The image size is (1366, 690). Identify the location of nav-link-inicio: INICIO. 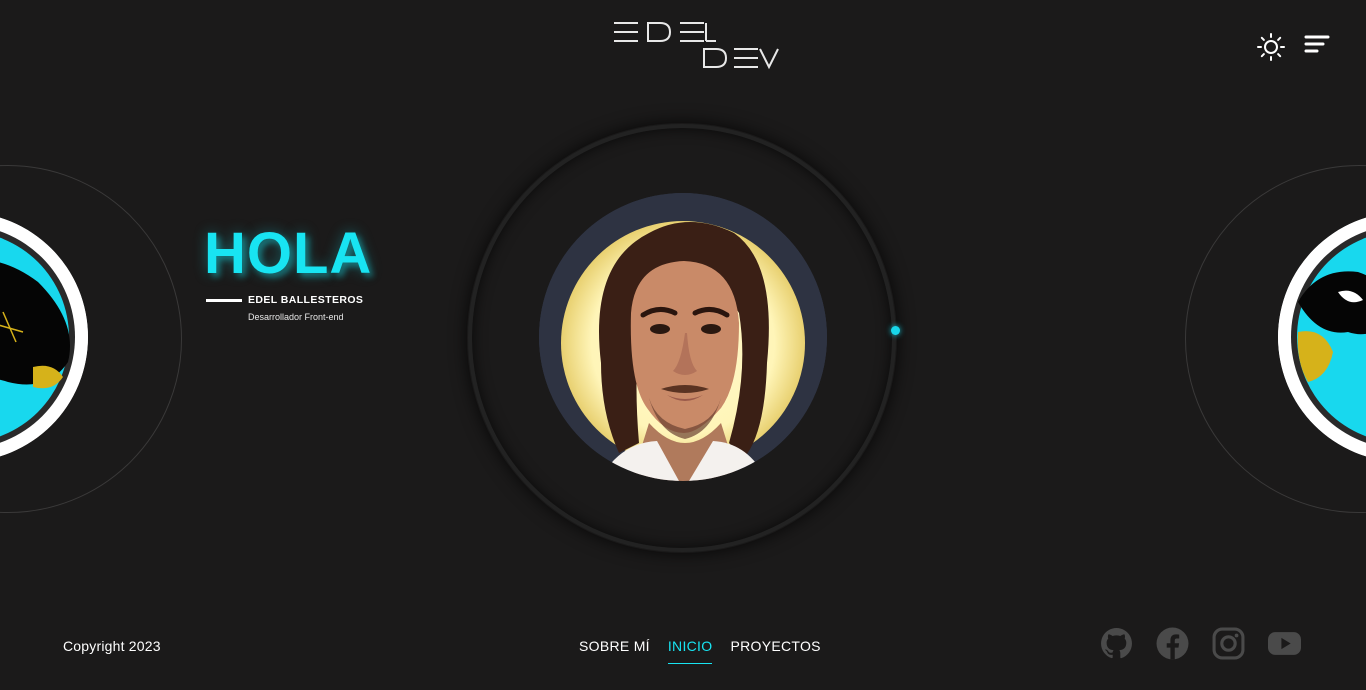
(690, 651).